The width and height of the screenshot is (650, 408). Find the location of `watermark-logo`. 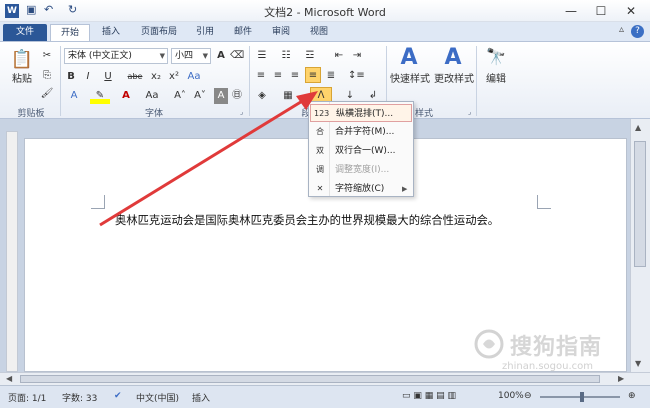

watermark-logo is located at coordinates (489, 344).